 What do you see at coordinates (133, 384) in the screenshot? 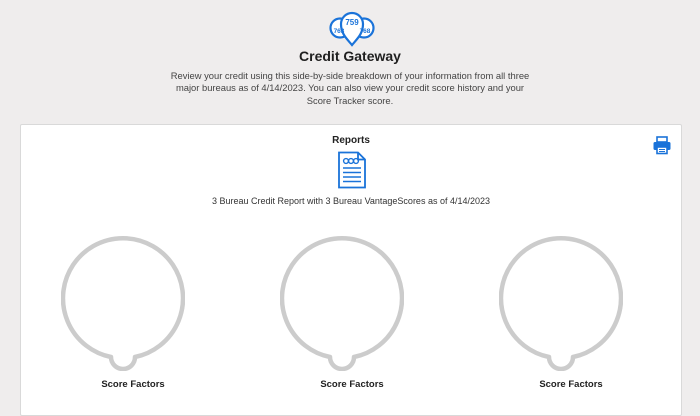
I see `score-factors-label-1: Score Factors` at bounding box center [133, 384].